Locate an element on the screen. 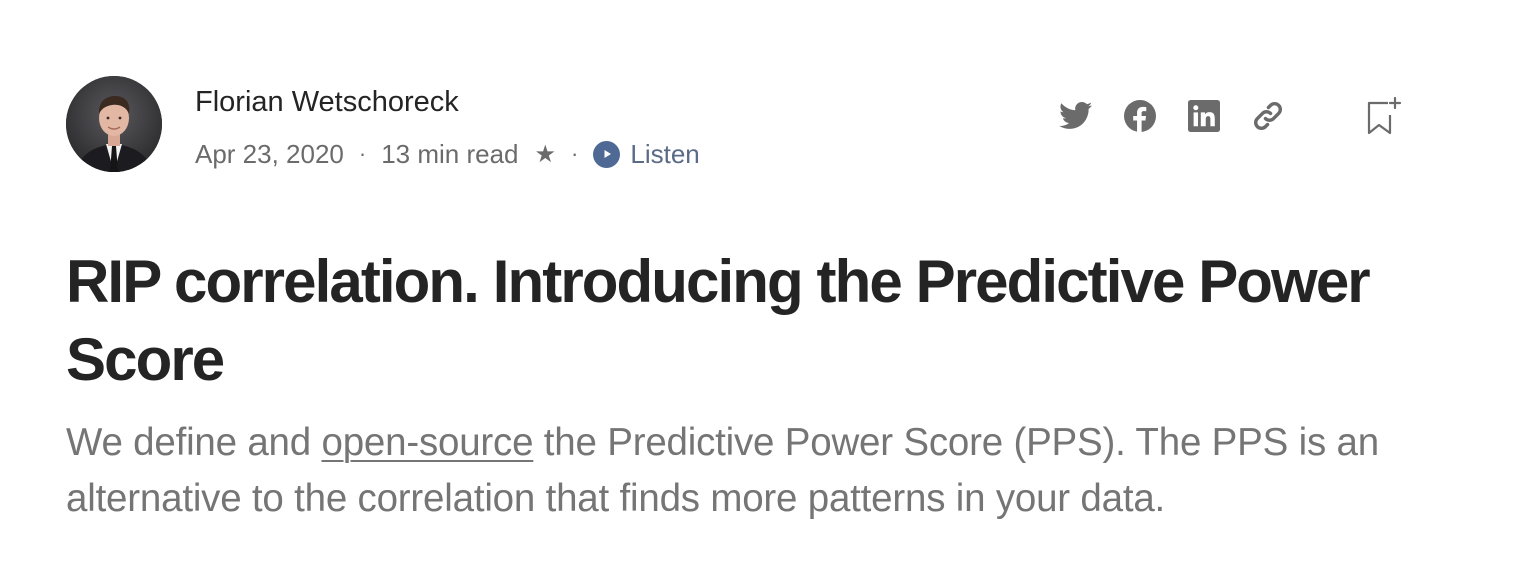  author-photo is located at coordinates (114, 124).